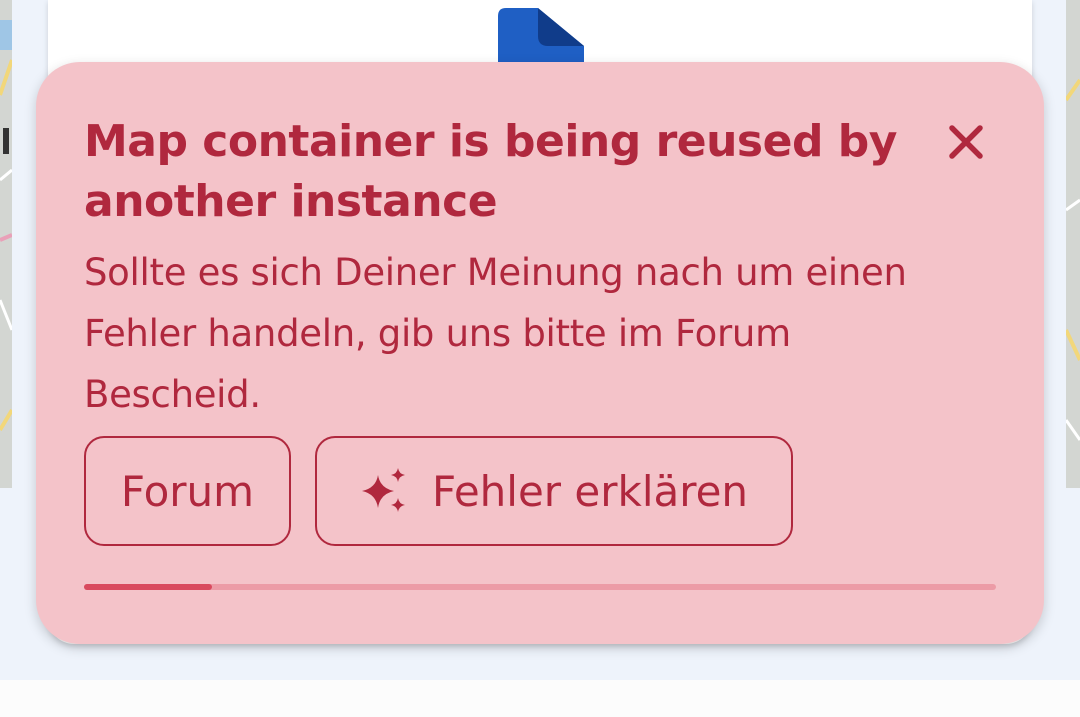  I want to click on map-background-left, so click(6, 244).